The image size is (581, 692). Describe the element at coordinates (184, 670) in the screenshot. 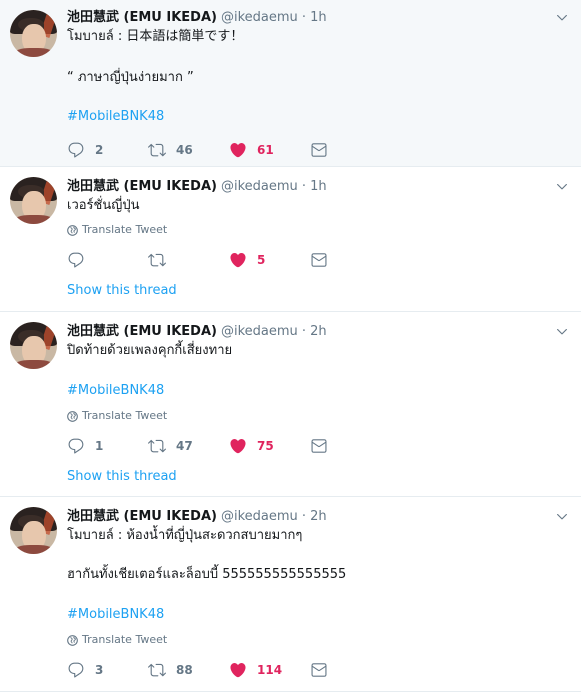

I see `retweet-count: 88` at that location.